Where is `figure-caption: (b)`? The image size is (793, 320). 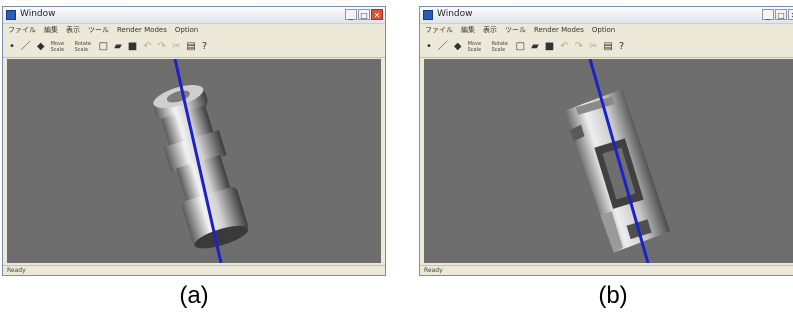
figure-caption: (b) is located at coordinates (613, 295).